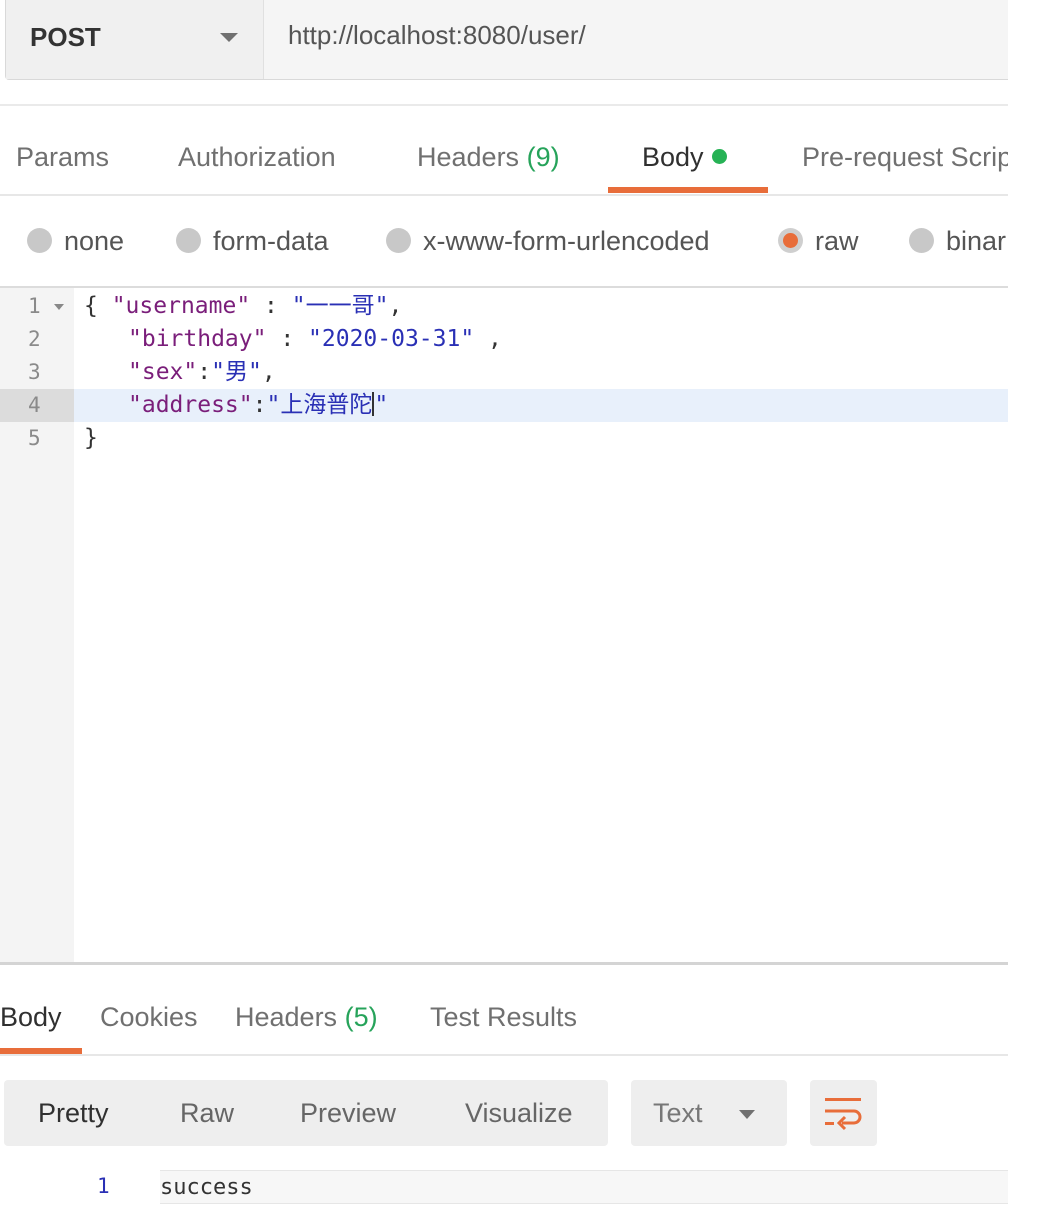  I want to click on method-select: POST, so click(135, 39).